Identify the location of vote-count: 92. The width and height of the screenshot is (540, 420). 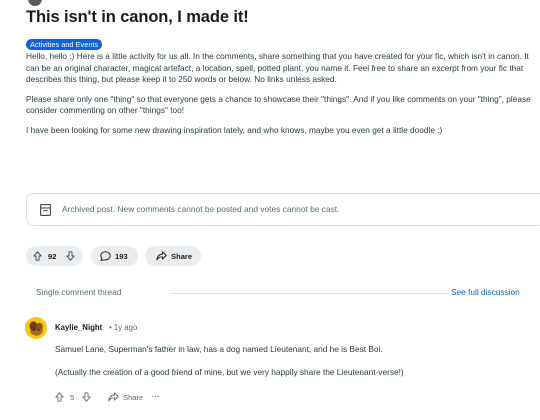
(52, 256).